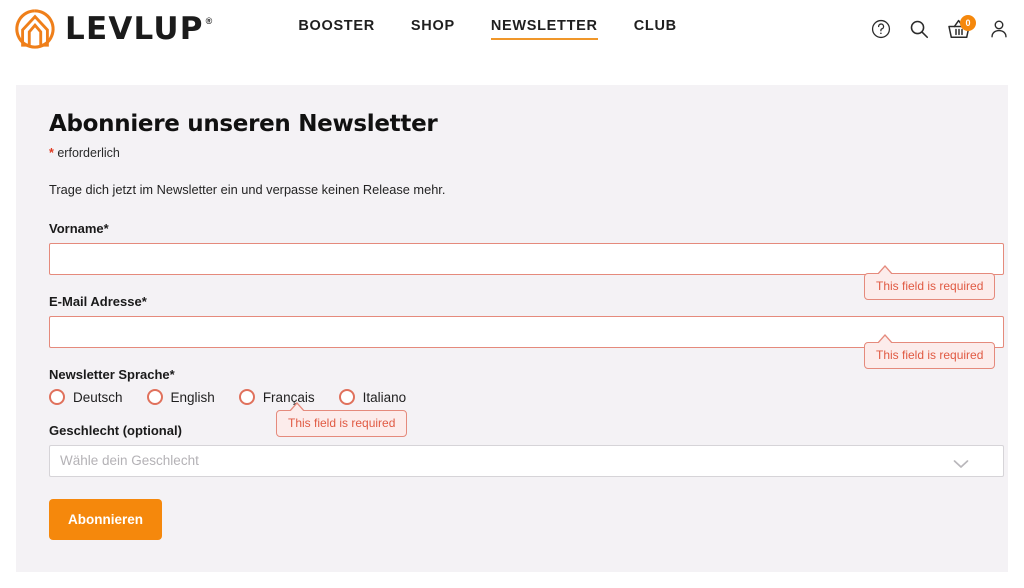  Describe the element at coordinates (98, 397) in the screenshot. I see `radio-label-deutsch: Deutsch` at that location.